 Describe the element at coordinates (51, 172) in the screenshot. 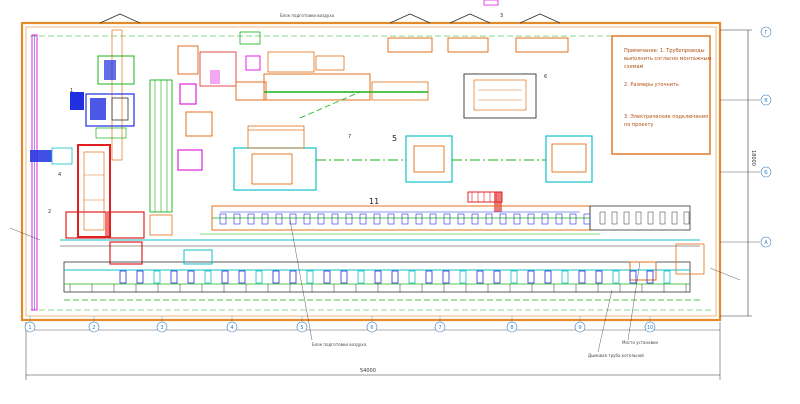

I see `left-conveyor` at that location.